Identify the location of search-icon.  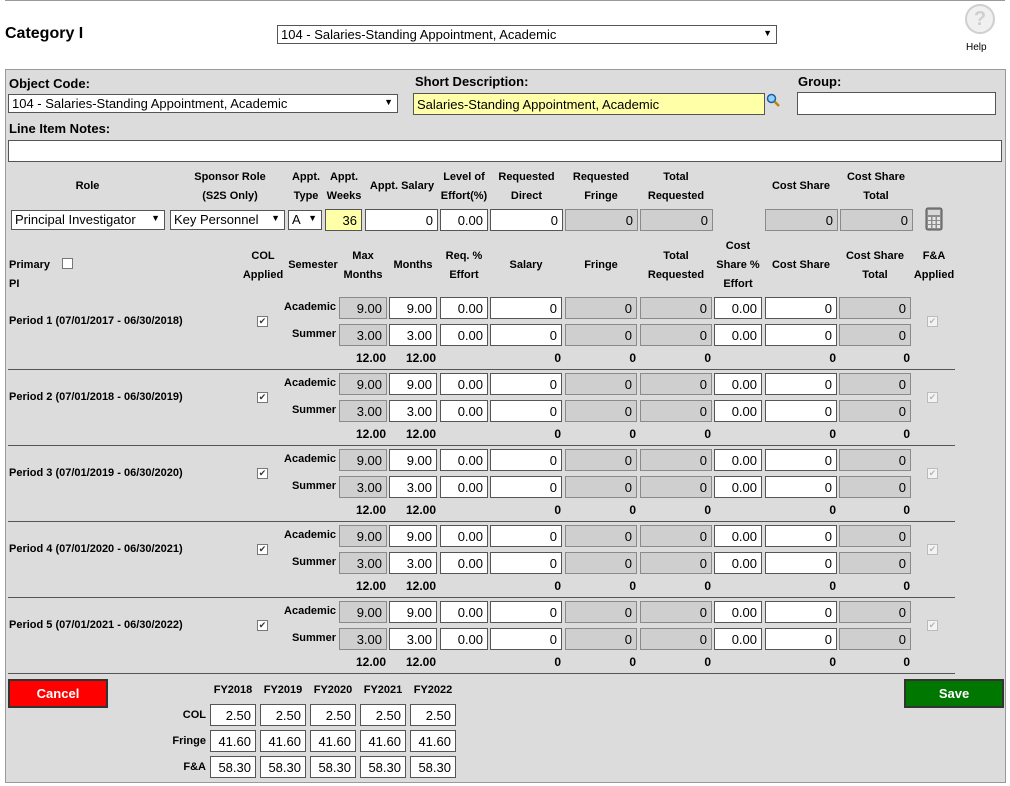
(773, 100).